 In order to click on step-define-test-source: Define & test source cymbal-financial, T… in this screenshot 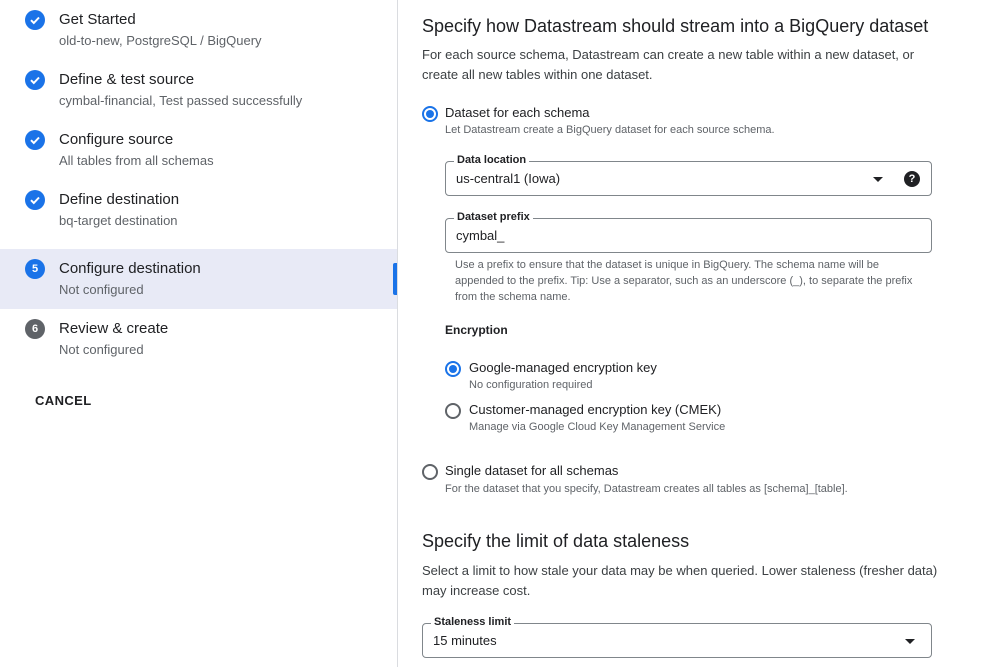, I will do `click(198, 90)`.